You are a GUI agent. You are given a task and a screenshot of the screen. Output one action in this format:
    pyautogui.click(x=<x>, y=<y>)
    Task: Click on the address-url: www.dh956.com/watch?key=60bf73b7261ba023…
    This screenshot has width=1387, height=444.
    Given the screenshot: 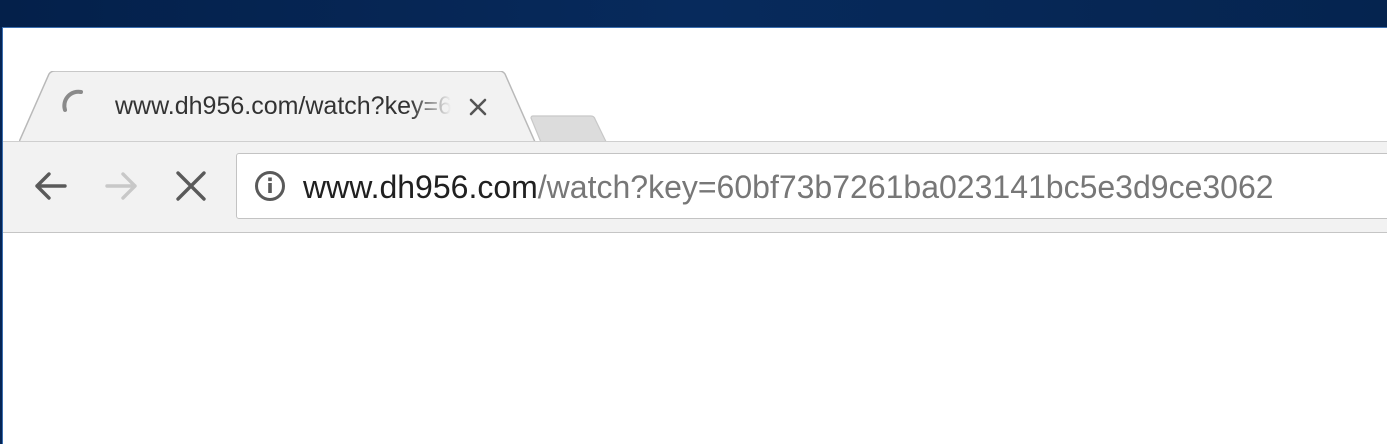 What is the action you would take?
    pyautogui.click(x=788, y=187)
    